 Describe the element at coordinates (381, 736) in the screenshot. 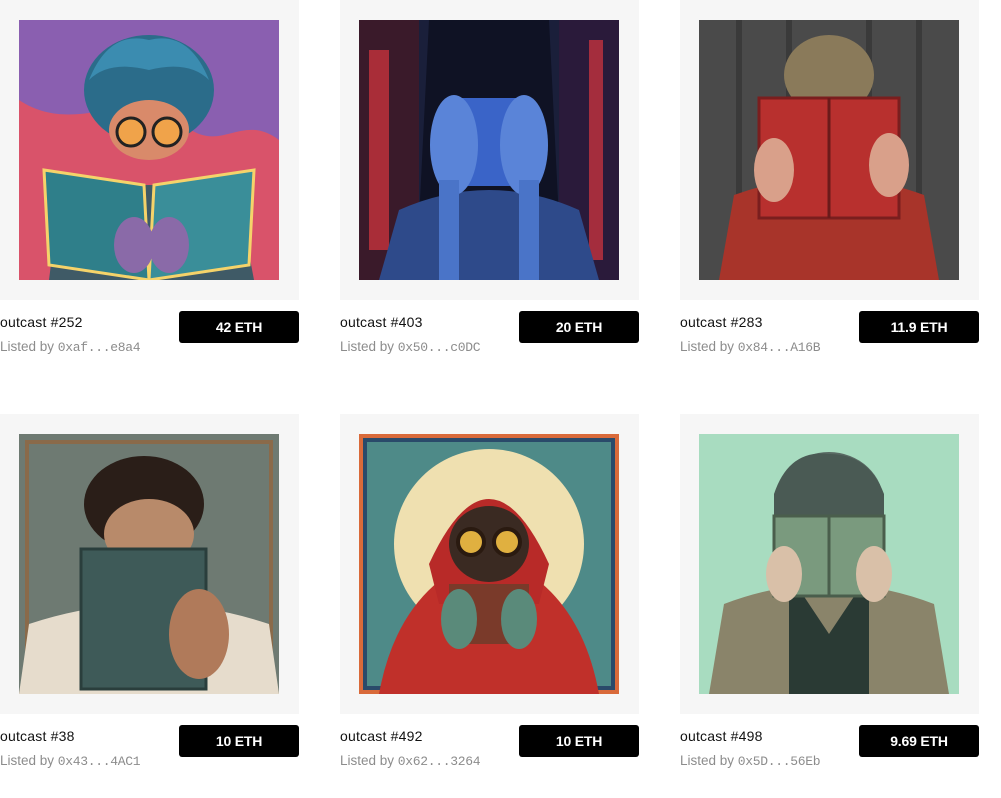

I see `nft-title: outcast #492` at that location.